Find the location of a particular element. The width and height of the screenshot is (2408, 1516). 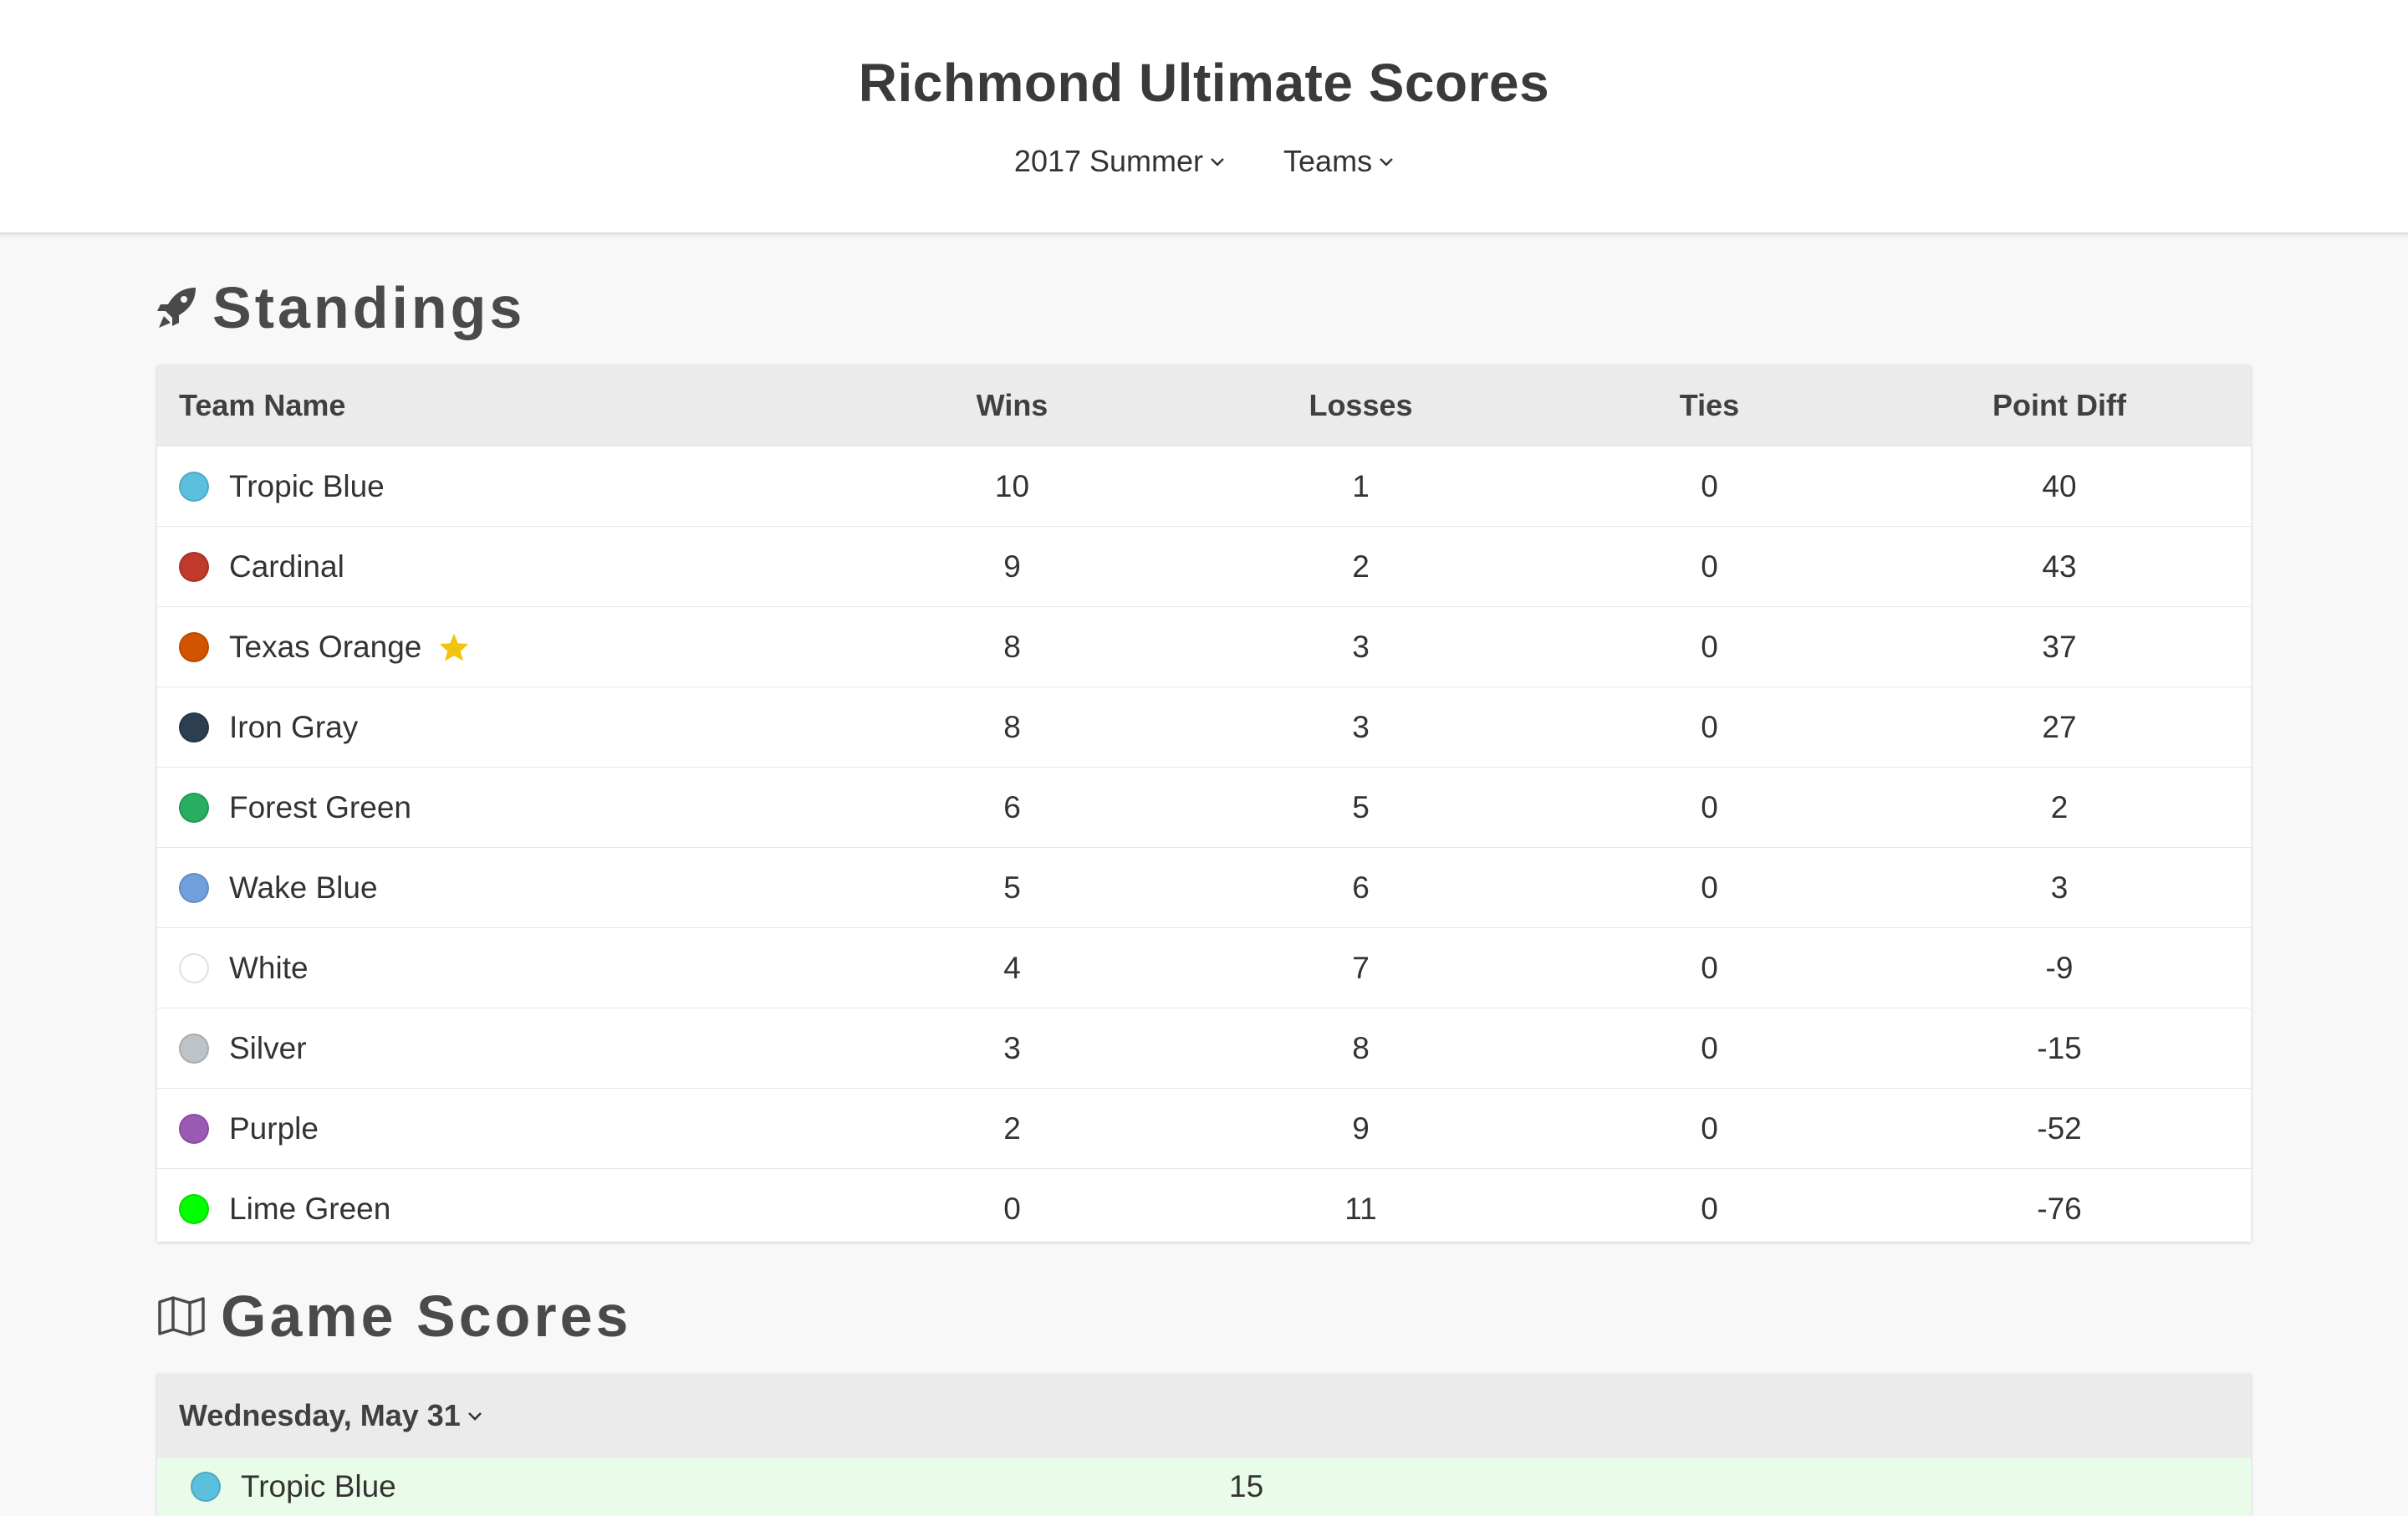

game-team-name: Tropic Blue is located at coordinates (318, 1486).